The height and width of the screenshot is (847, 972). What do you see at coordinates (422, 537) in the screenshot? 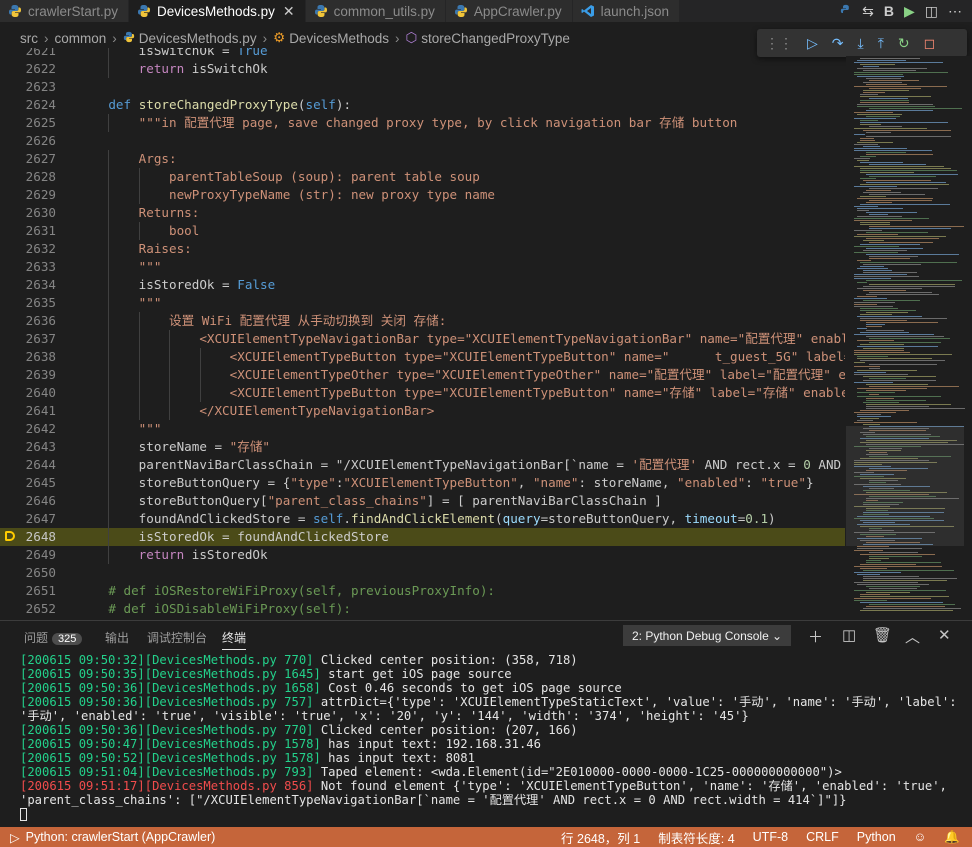
I see `code-line: 2648 isStoredOk = foundAndClickedStore` at bounding box center [422, 537].